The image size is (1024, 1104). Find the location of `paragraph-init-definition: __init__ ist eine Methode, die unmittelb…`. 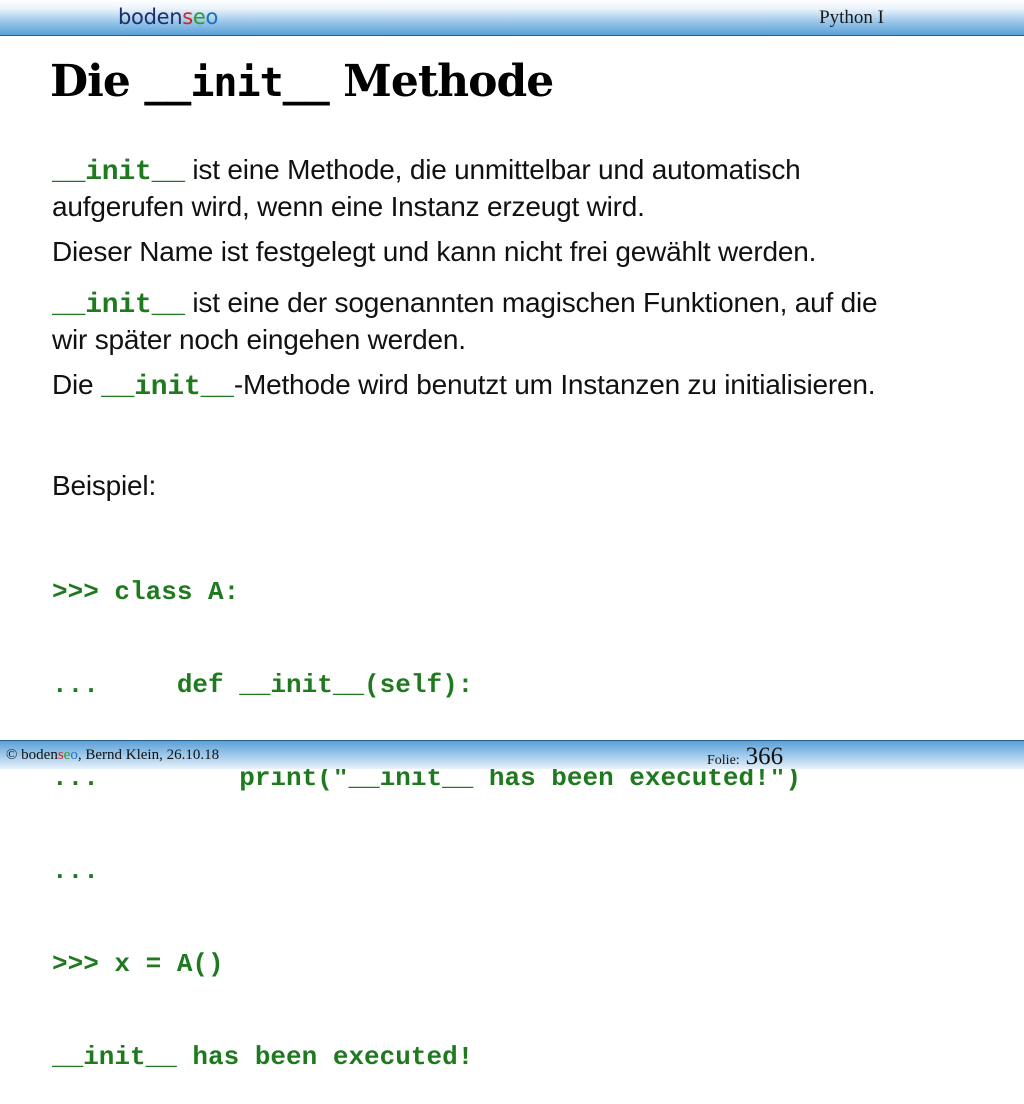

paragraph-init-definition: __init__ ist eine Methode, die unmittelb… is located at coordinates (426, 188).